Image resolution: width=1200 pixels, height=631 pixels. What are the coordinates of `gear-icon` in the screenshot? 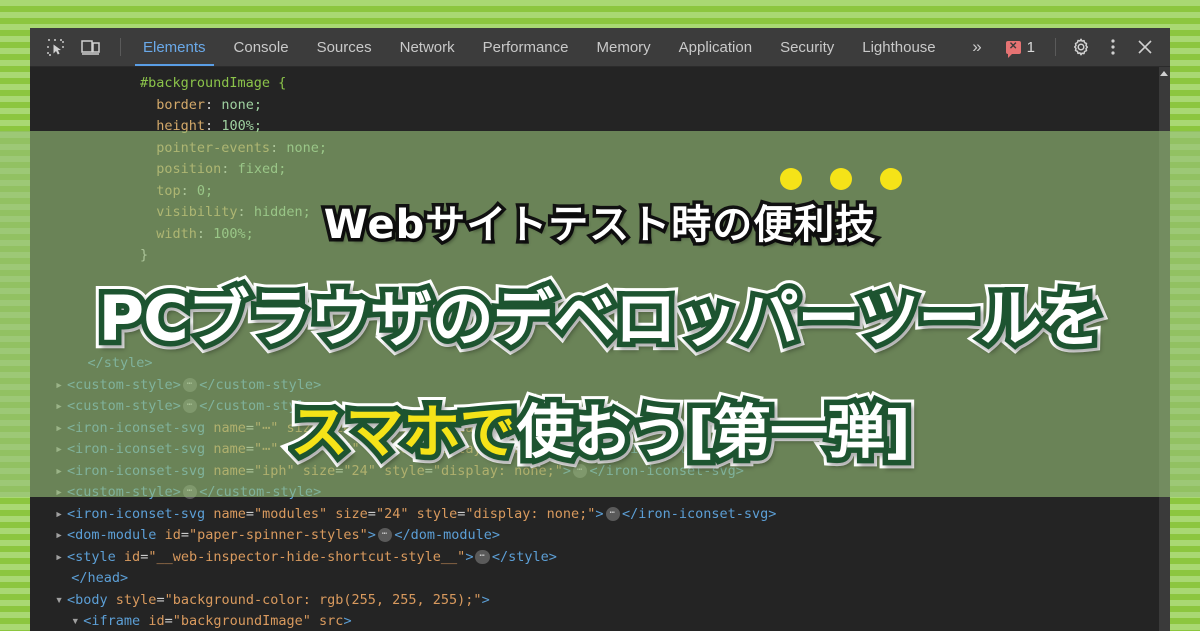 It's located at (1081, 47).